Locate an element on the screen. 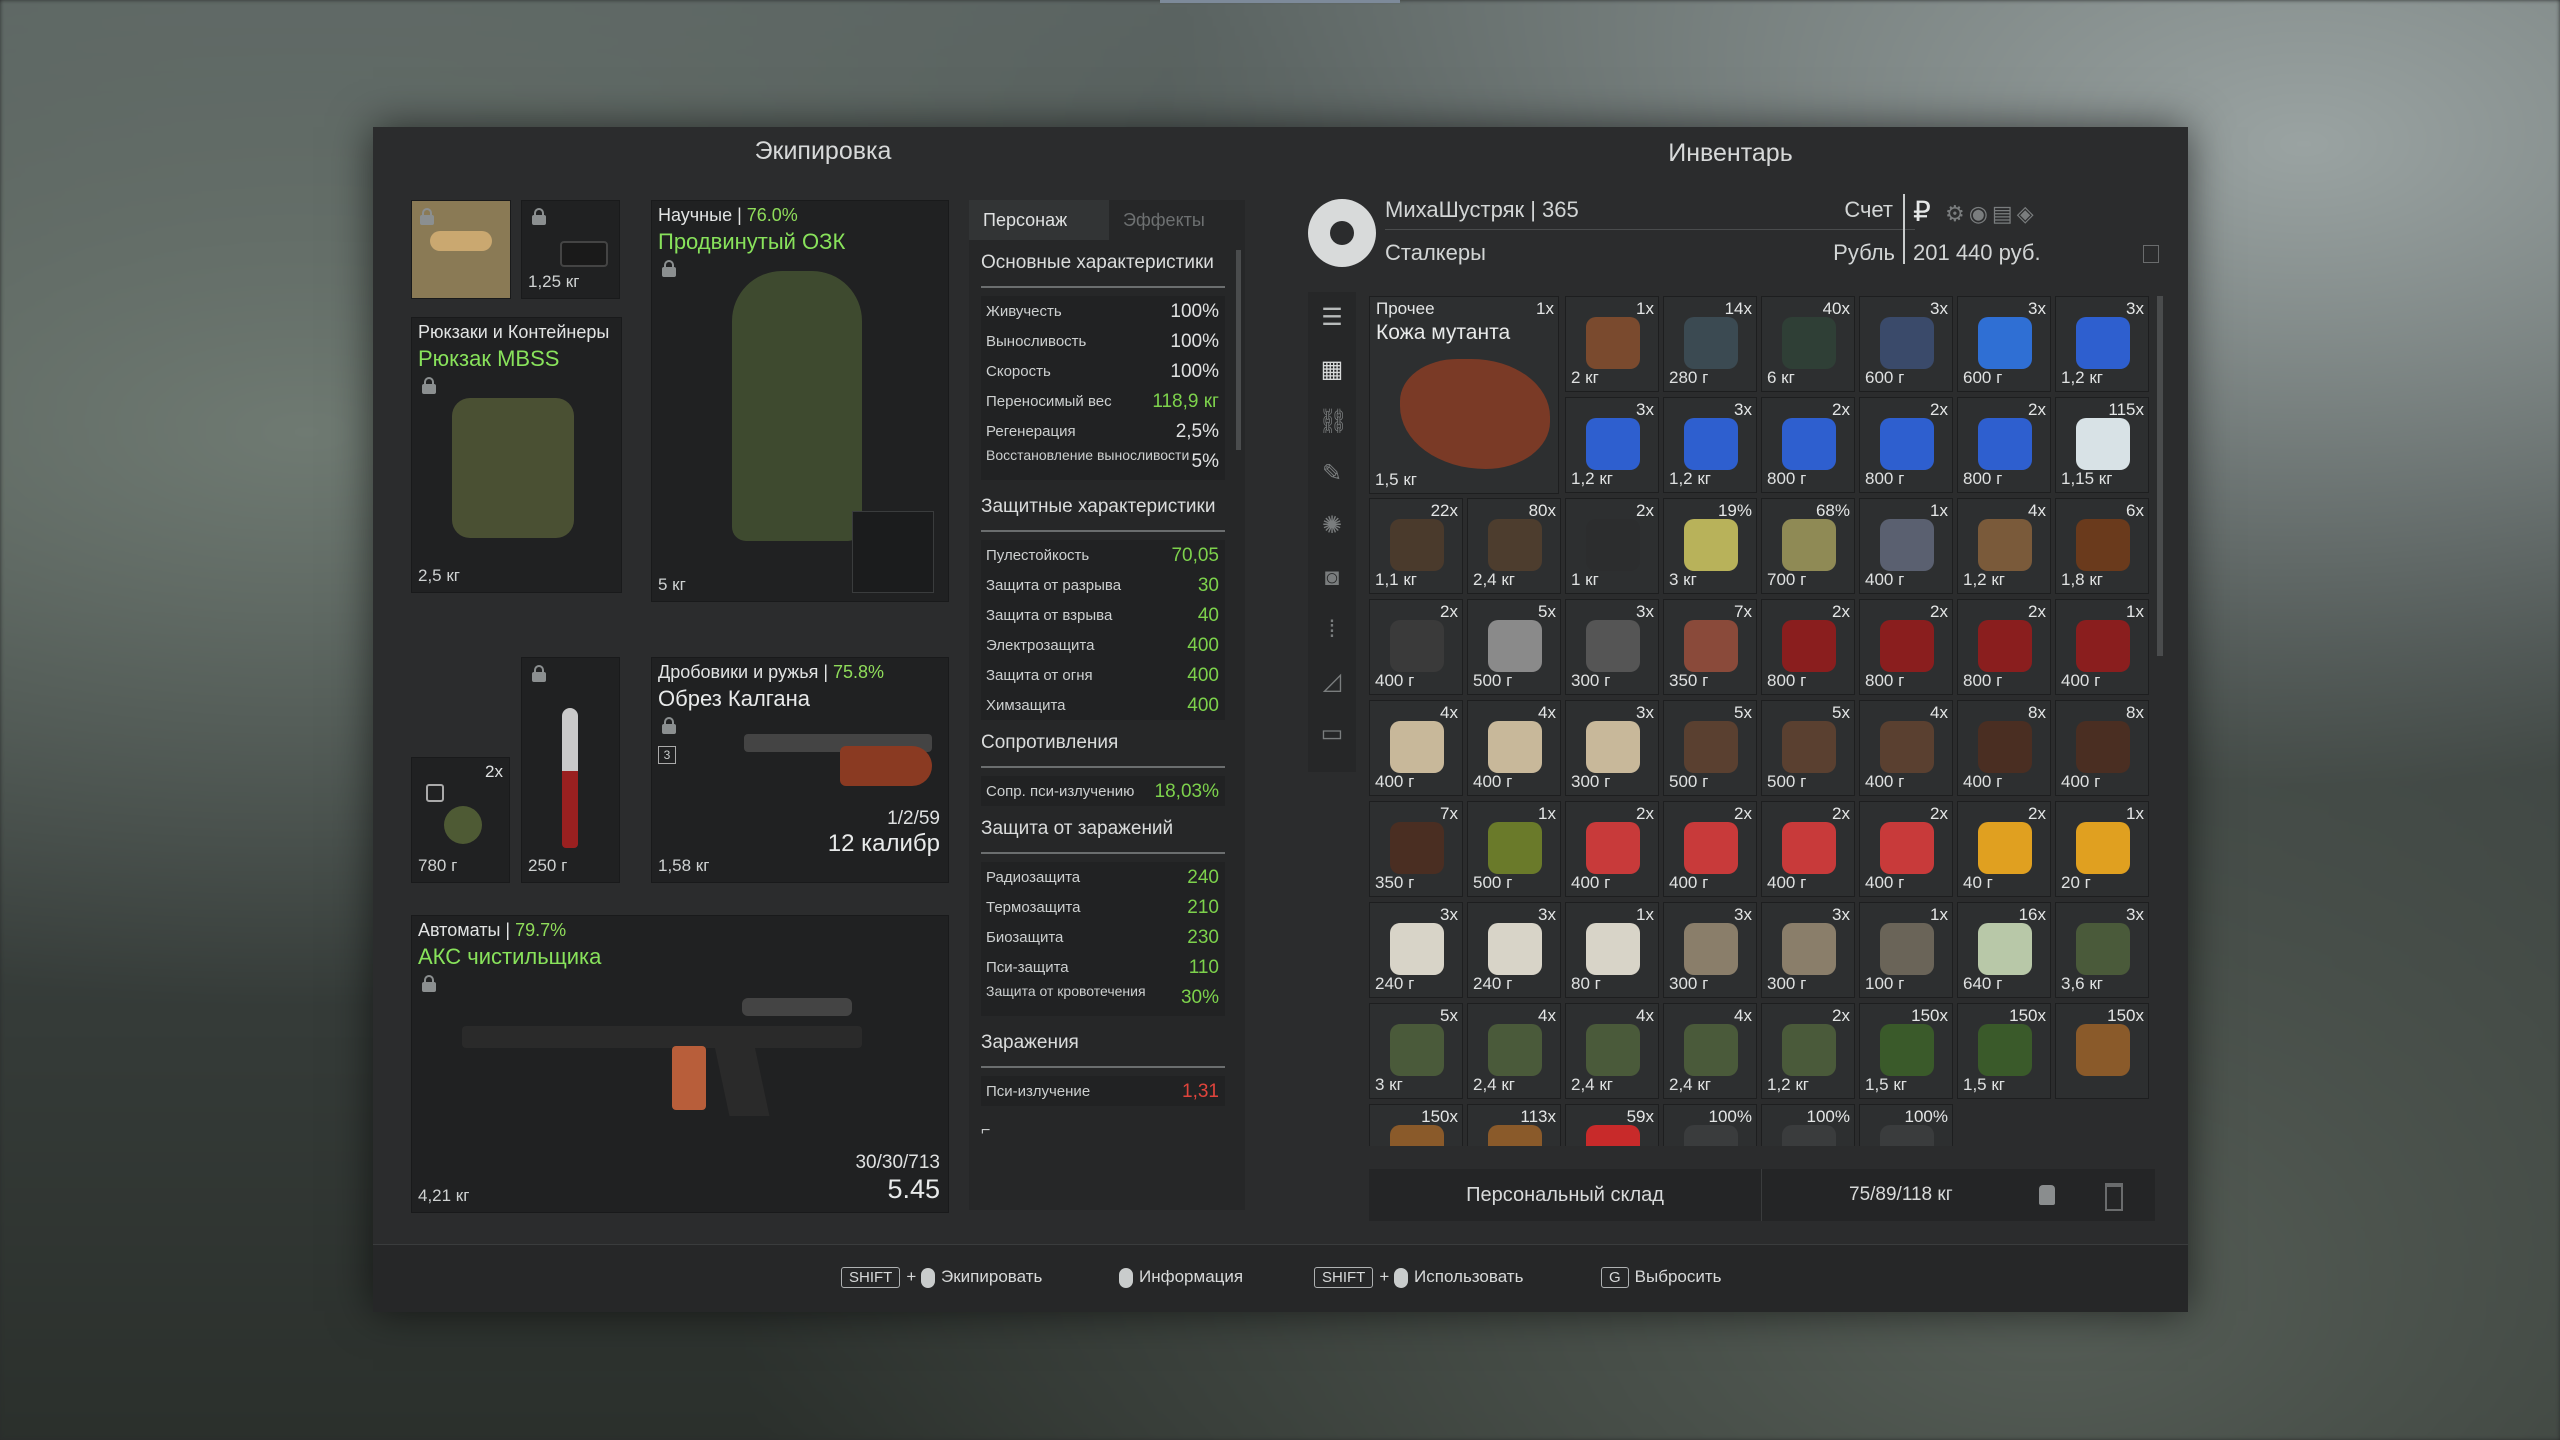  device-slot: 1,25 кг is located at coordinates (570, 249).